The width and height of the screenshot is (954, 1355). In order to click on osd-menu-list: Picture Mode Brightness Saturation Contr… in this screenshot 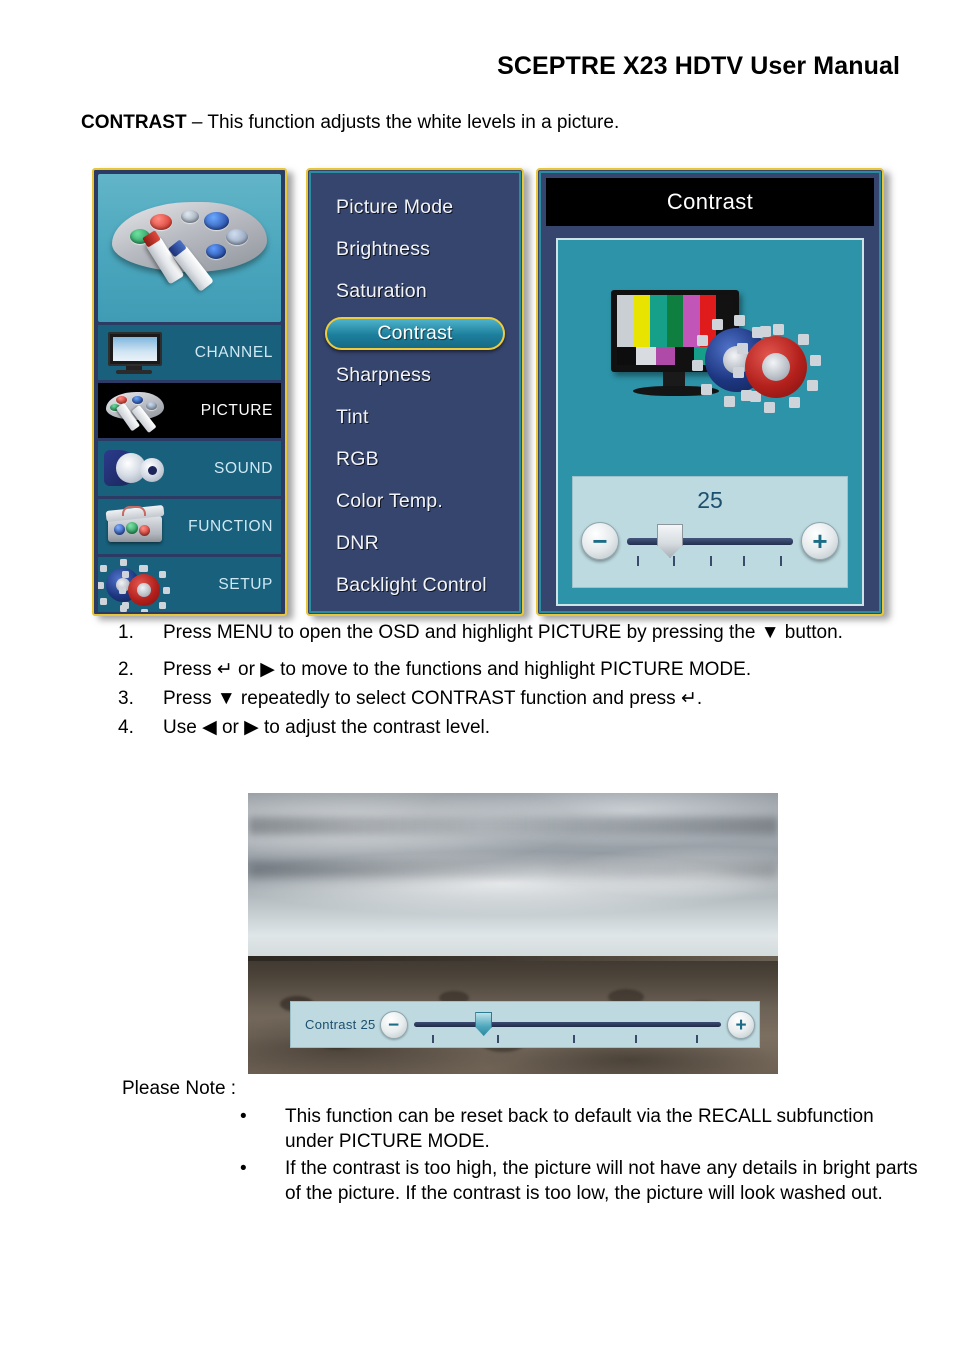, I will do `click(415, 392)`.